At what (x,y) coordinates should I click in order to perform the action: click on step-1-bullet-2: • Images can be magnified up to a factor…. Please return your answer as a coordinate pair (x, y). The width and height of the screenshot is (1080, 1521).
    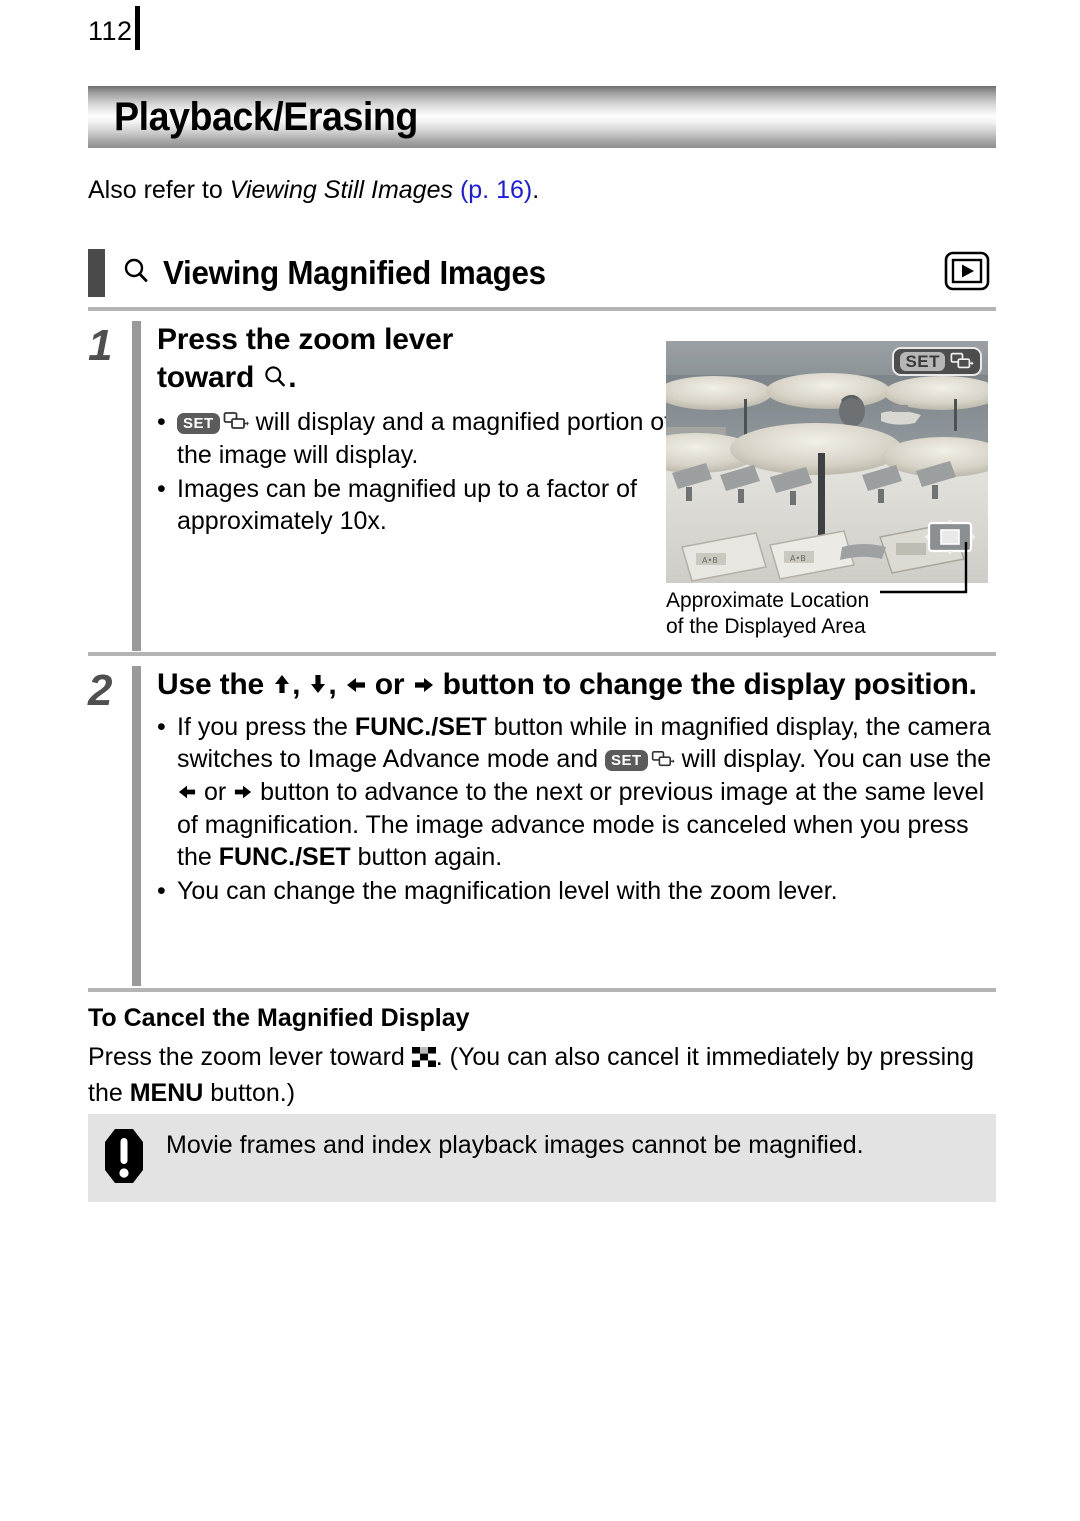
    Looking at the image, I should click on (417, 505).